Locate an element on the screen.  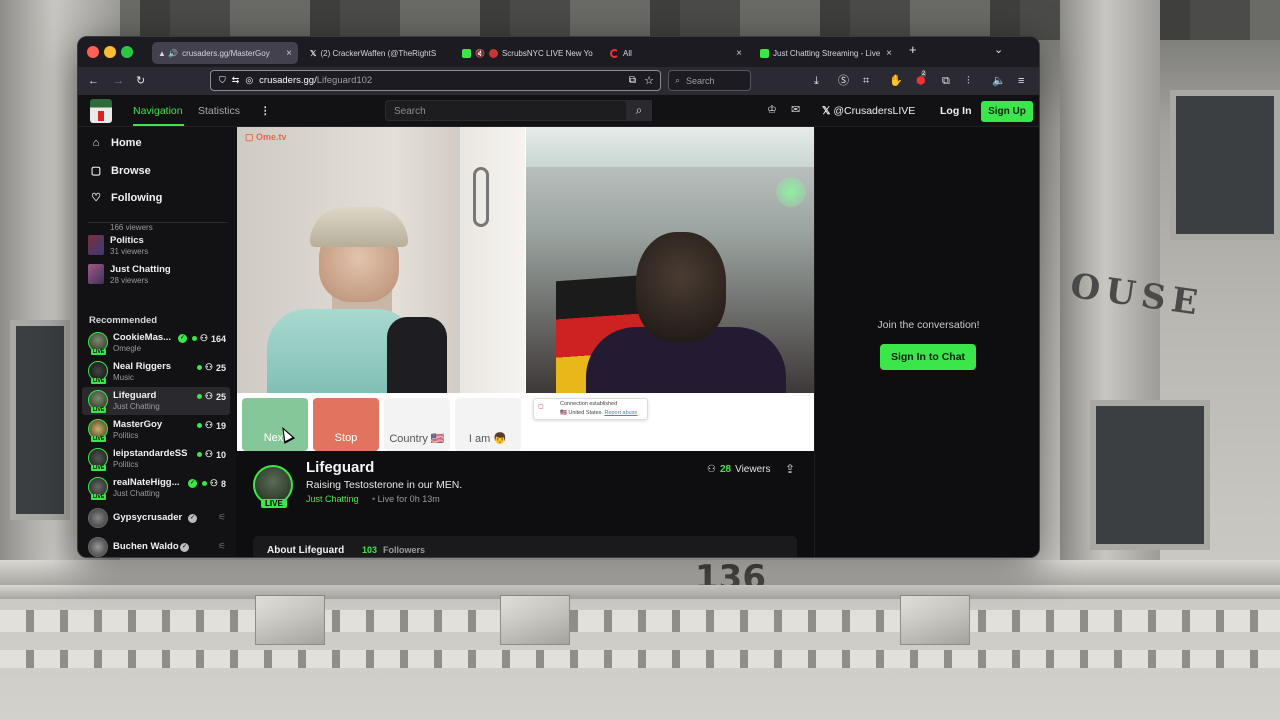
star-icon: ☆ is located at coordinates (649, 80).